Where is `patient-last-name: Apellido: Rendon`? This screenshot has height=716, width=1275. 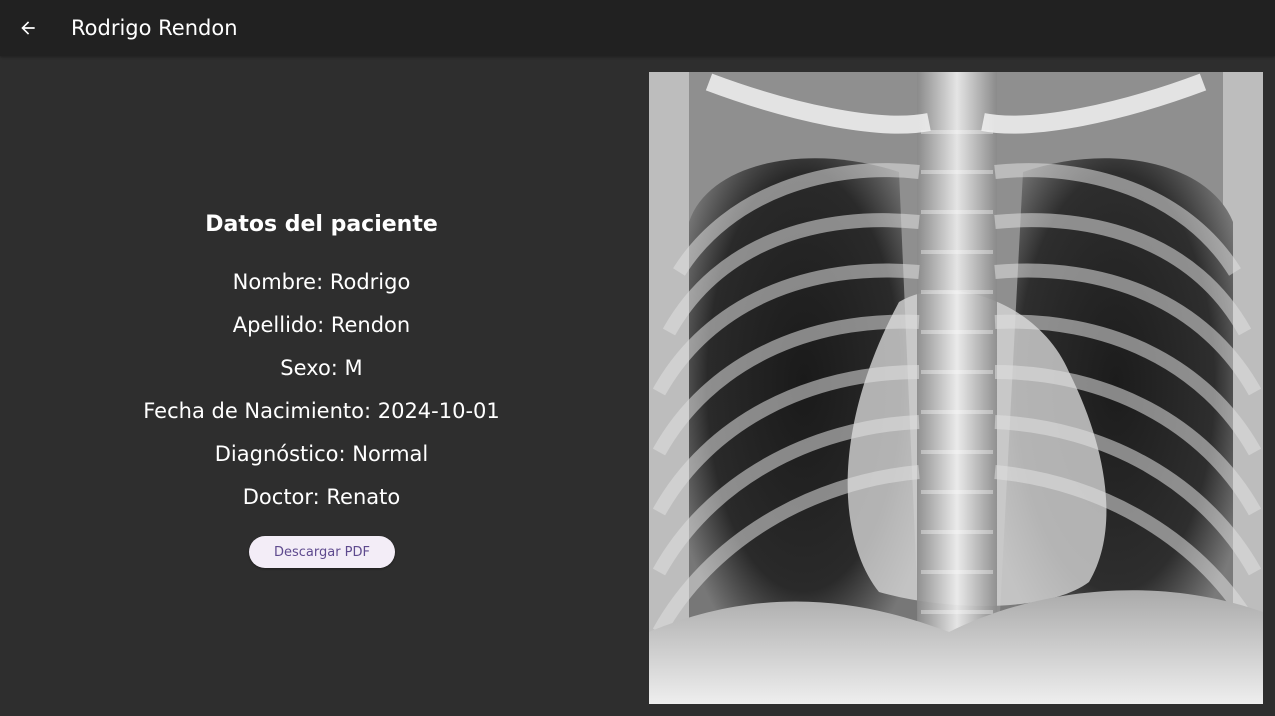
patient-last-name: Apellido: Rendon is located at coordinates (321, 325).